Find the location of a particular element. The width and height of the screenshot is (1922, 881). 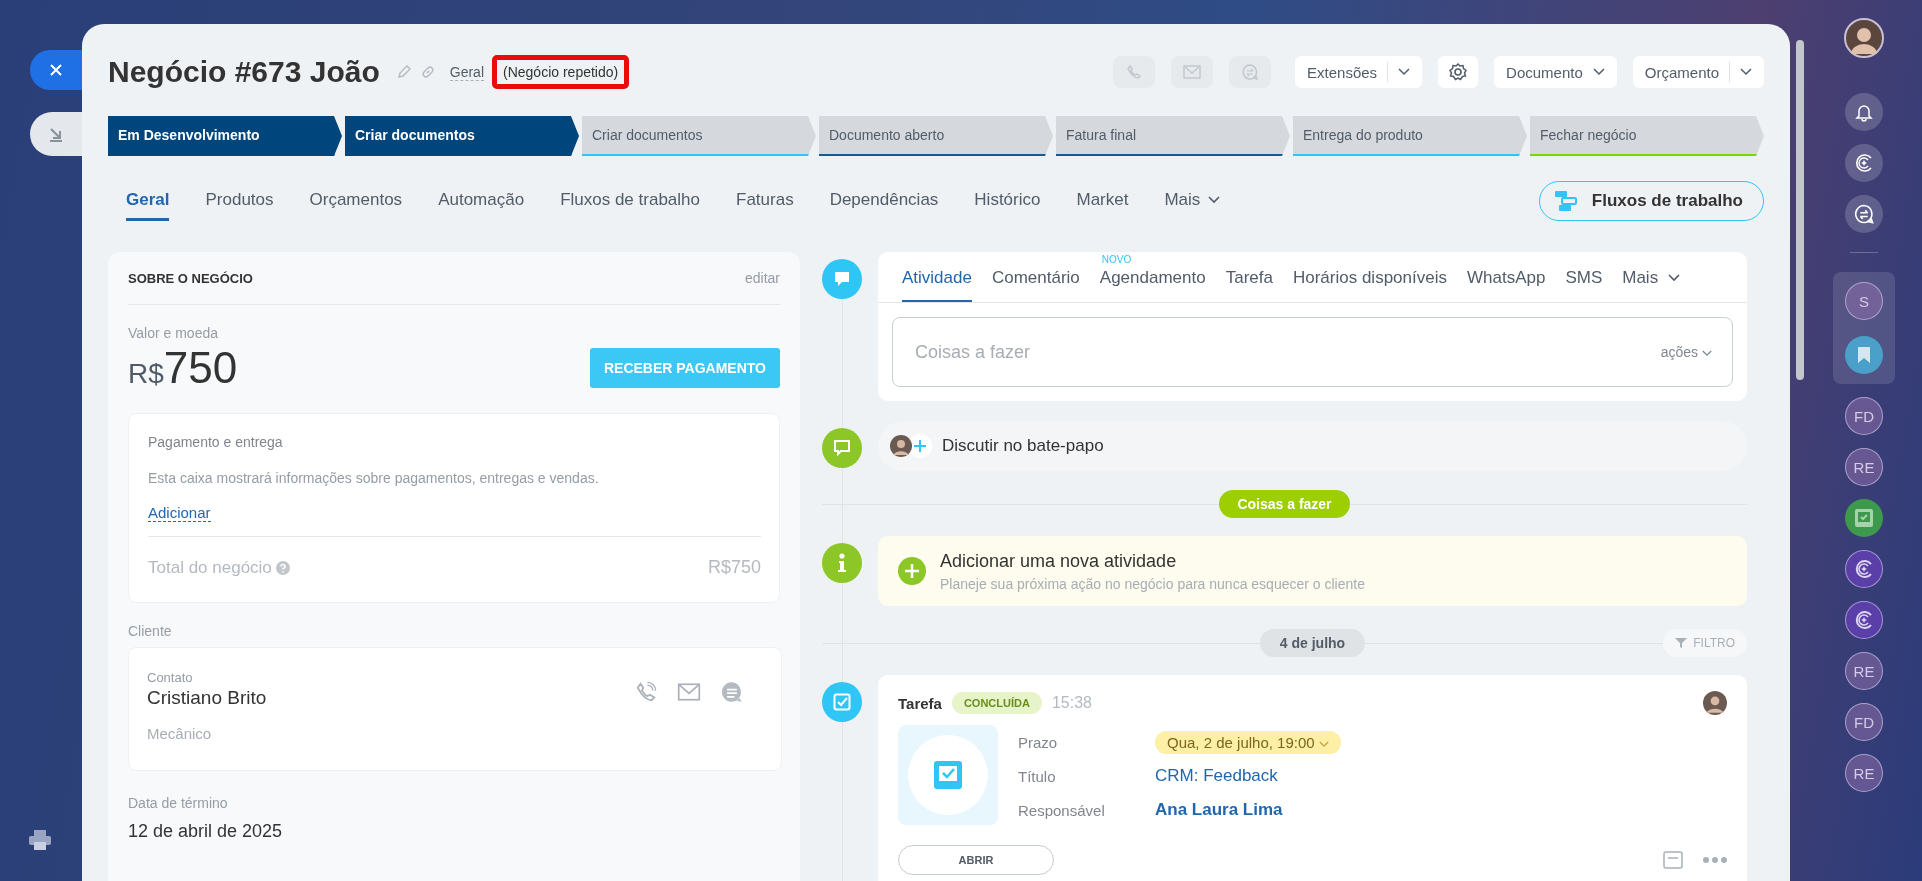

minimize-button is located at coordinates (56, 134).